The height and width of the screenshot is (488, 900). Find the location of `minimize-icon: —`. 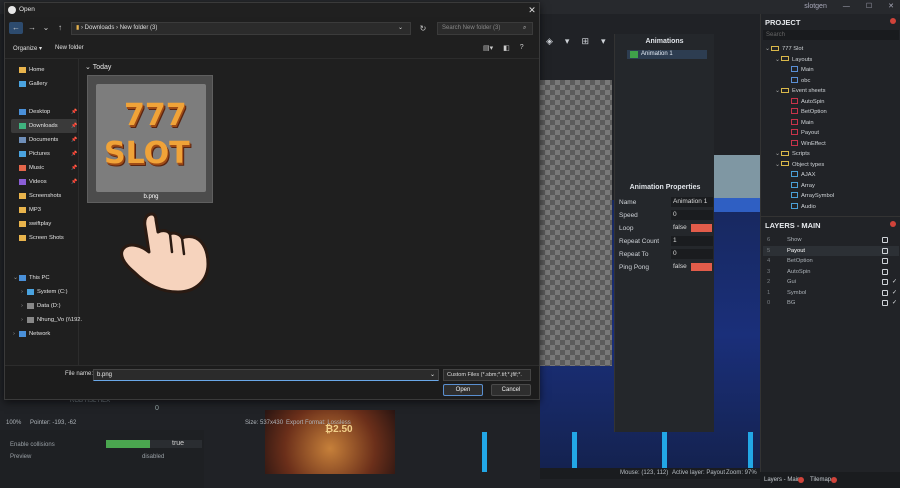

minimize-icon: — is located at coordinates (846, 6).